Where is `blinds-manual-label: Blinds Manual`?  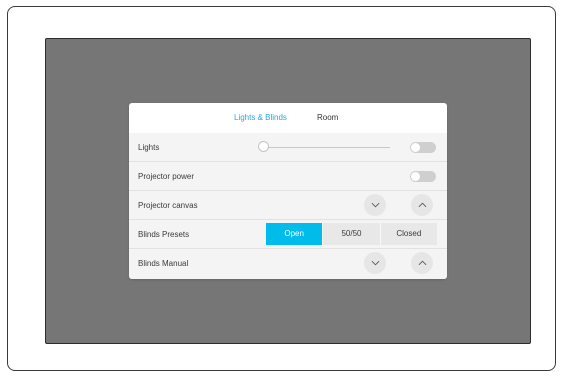 blinds-manual-label: Blinds Manual is located at coordinates (163, 263).